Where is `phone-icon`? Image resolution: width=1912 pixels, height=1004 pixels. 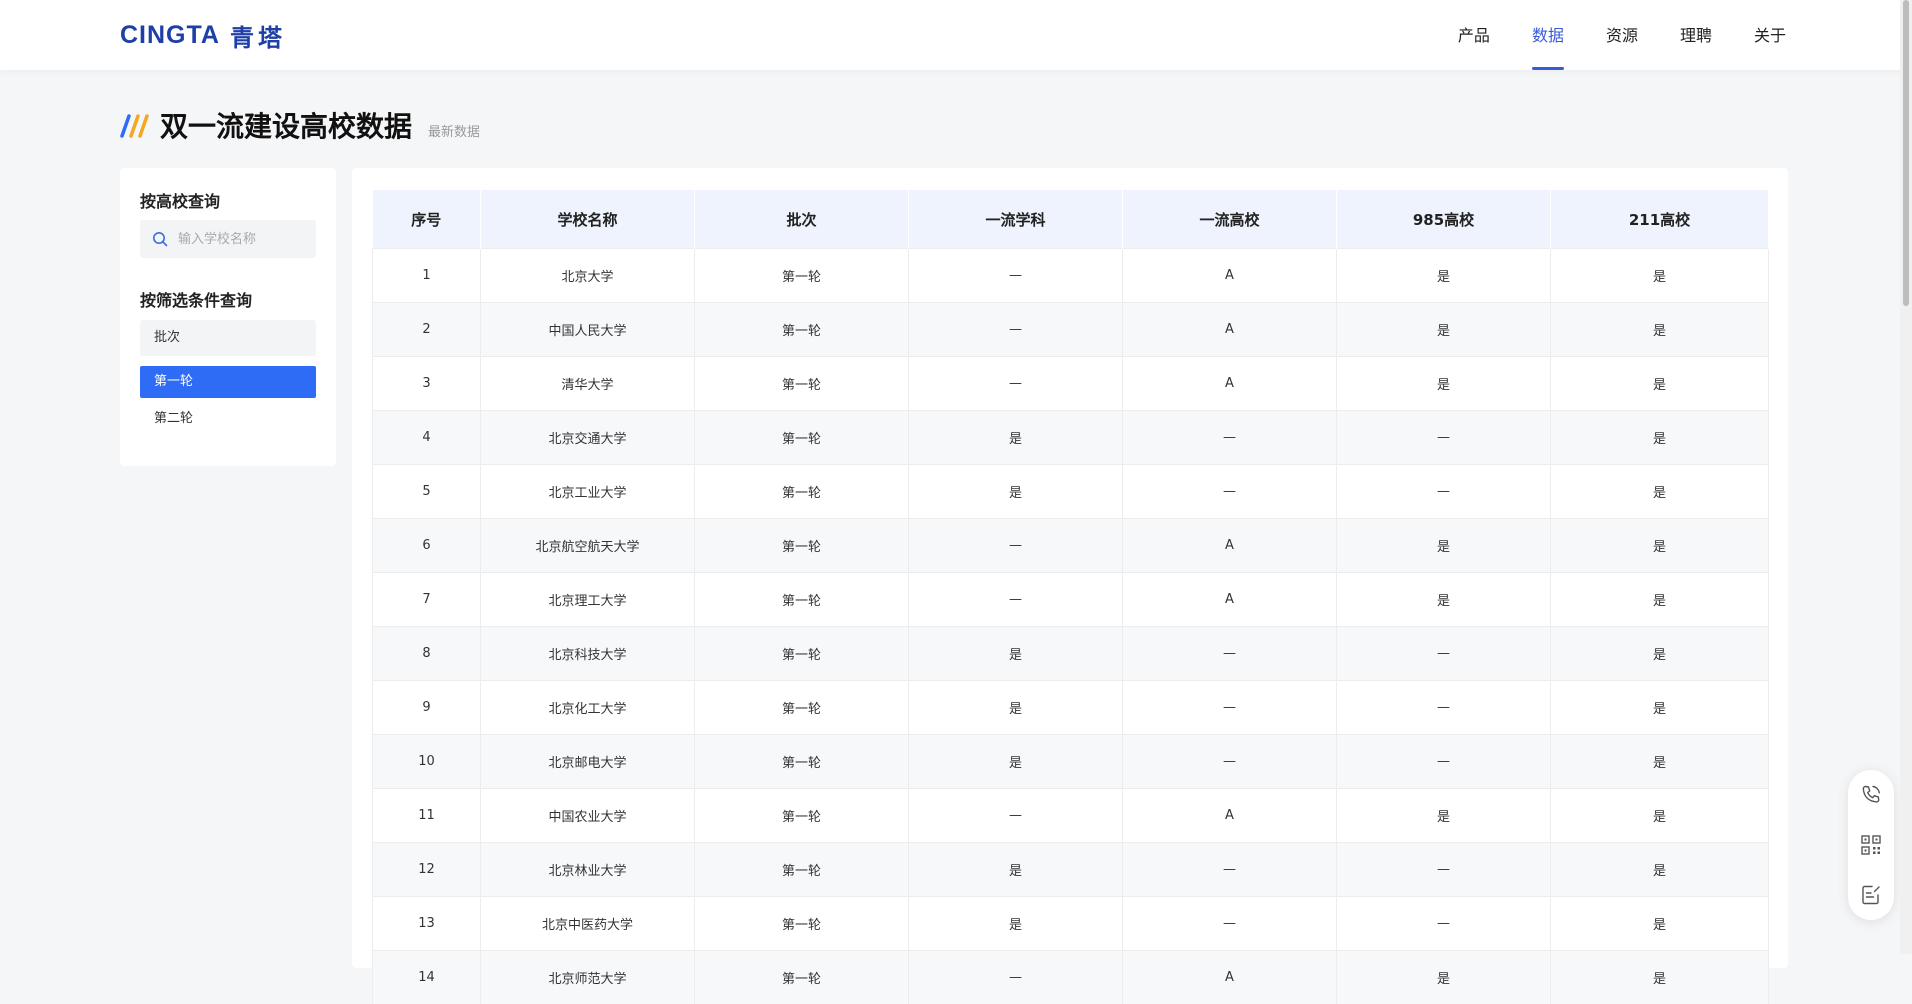 phone-icon is located at coordinates (1871, 795).